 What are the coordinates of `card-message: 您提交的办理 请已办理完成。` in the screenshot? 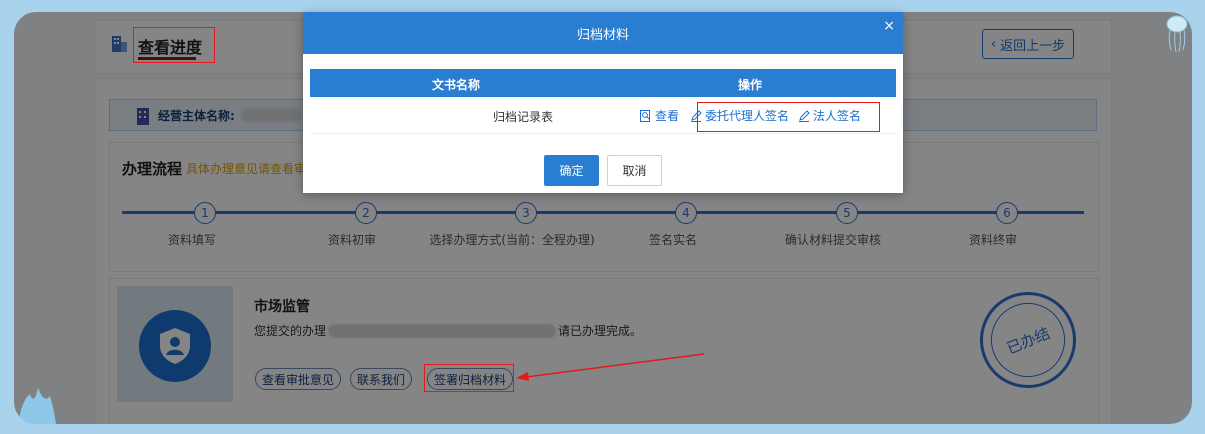 It's located at (448, 330).